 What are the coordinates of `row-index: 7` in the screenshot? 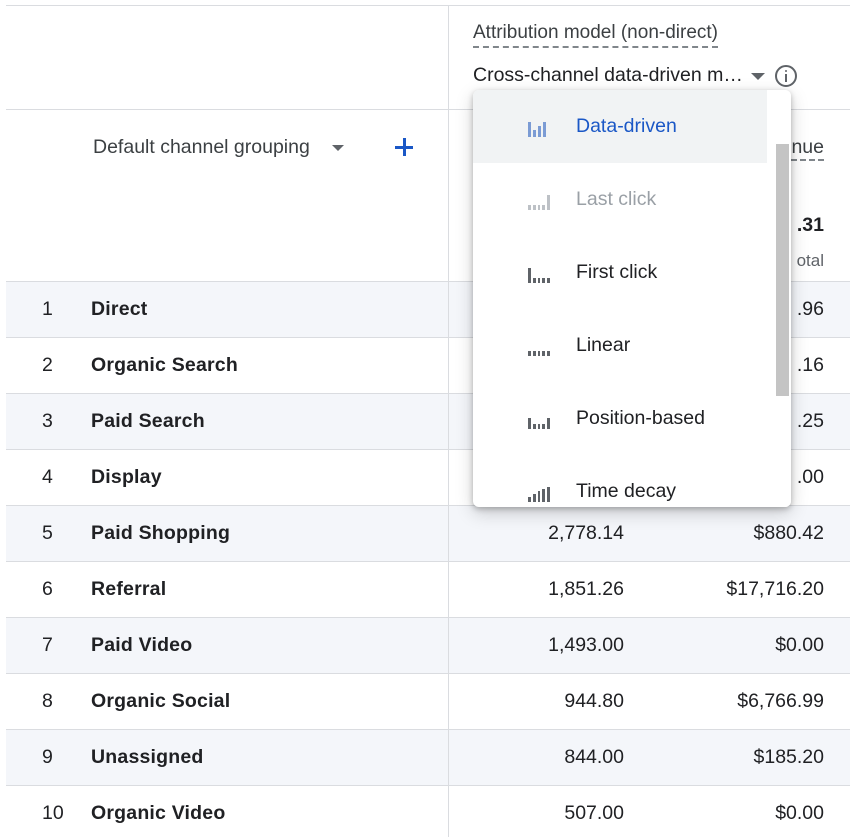 It's located at (47, 645).